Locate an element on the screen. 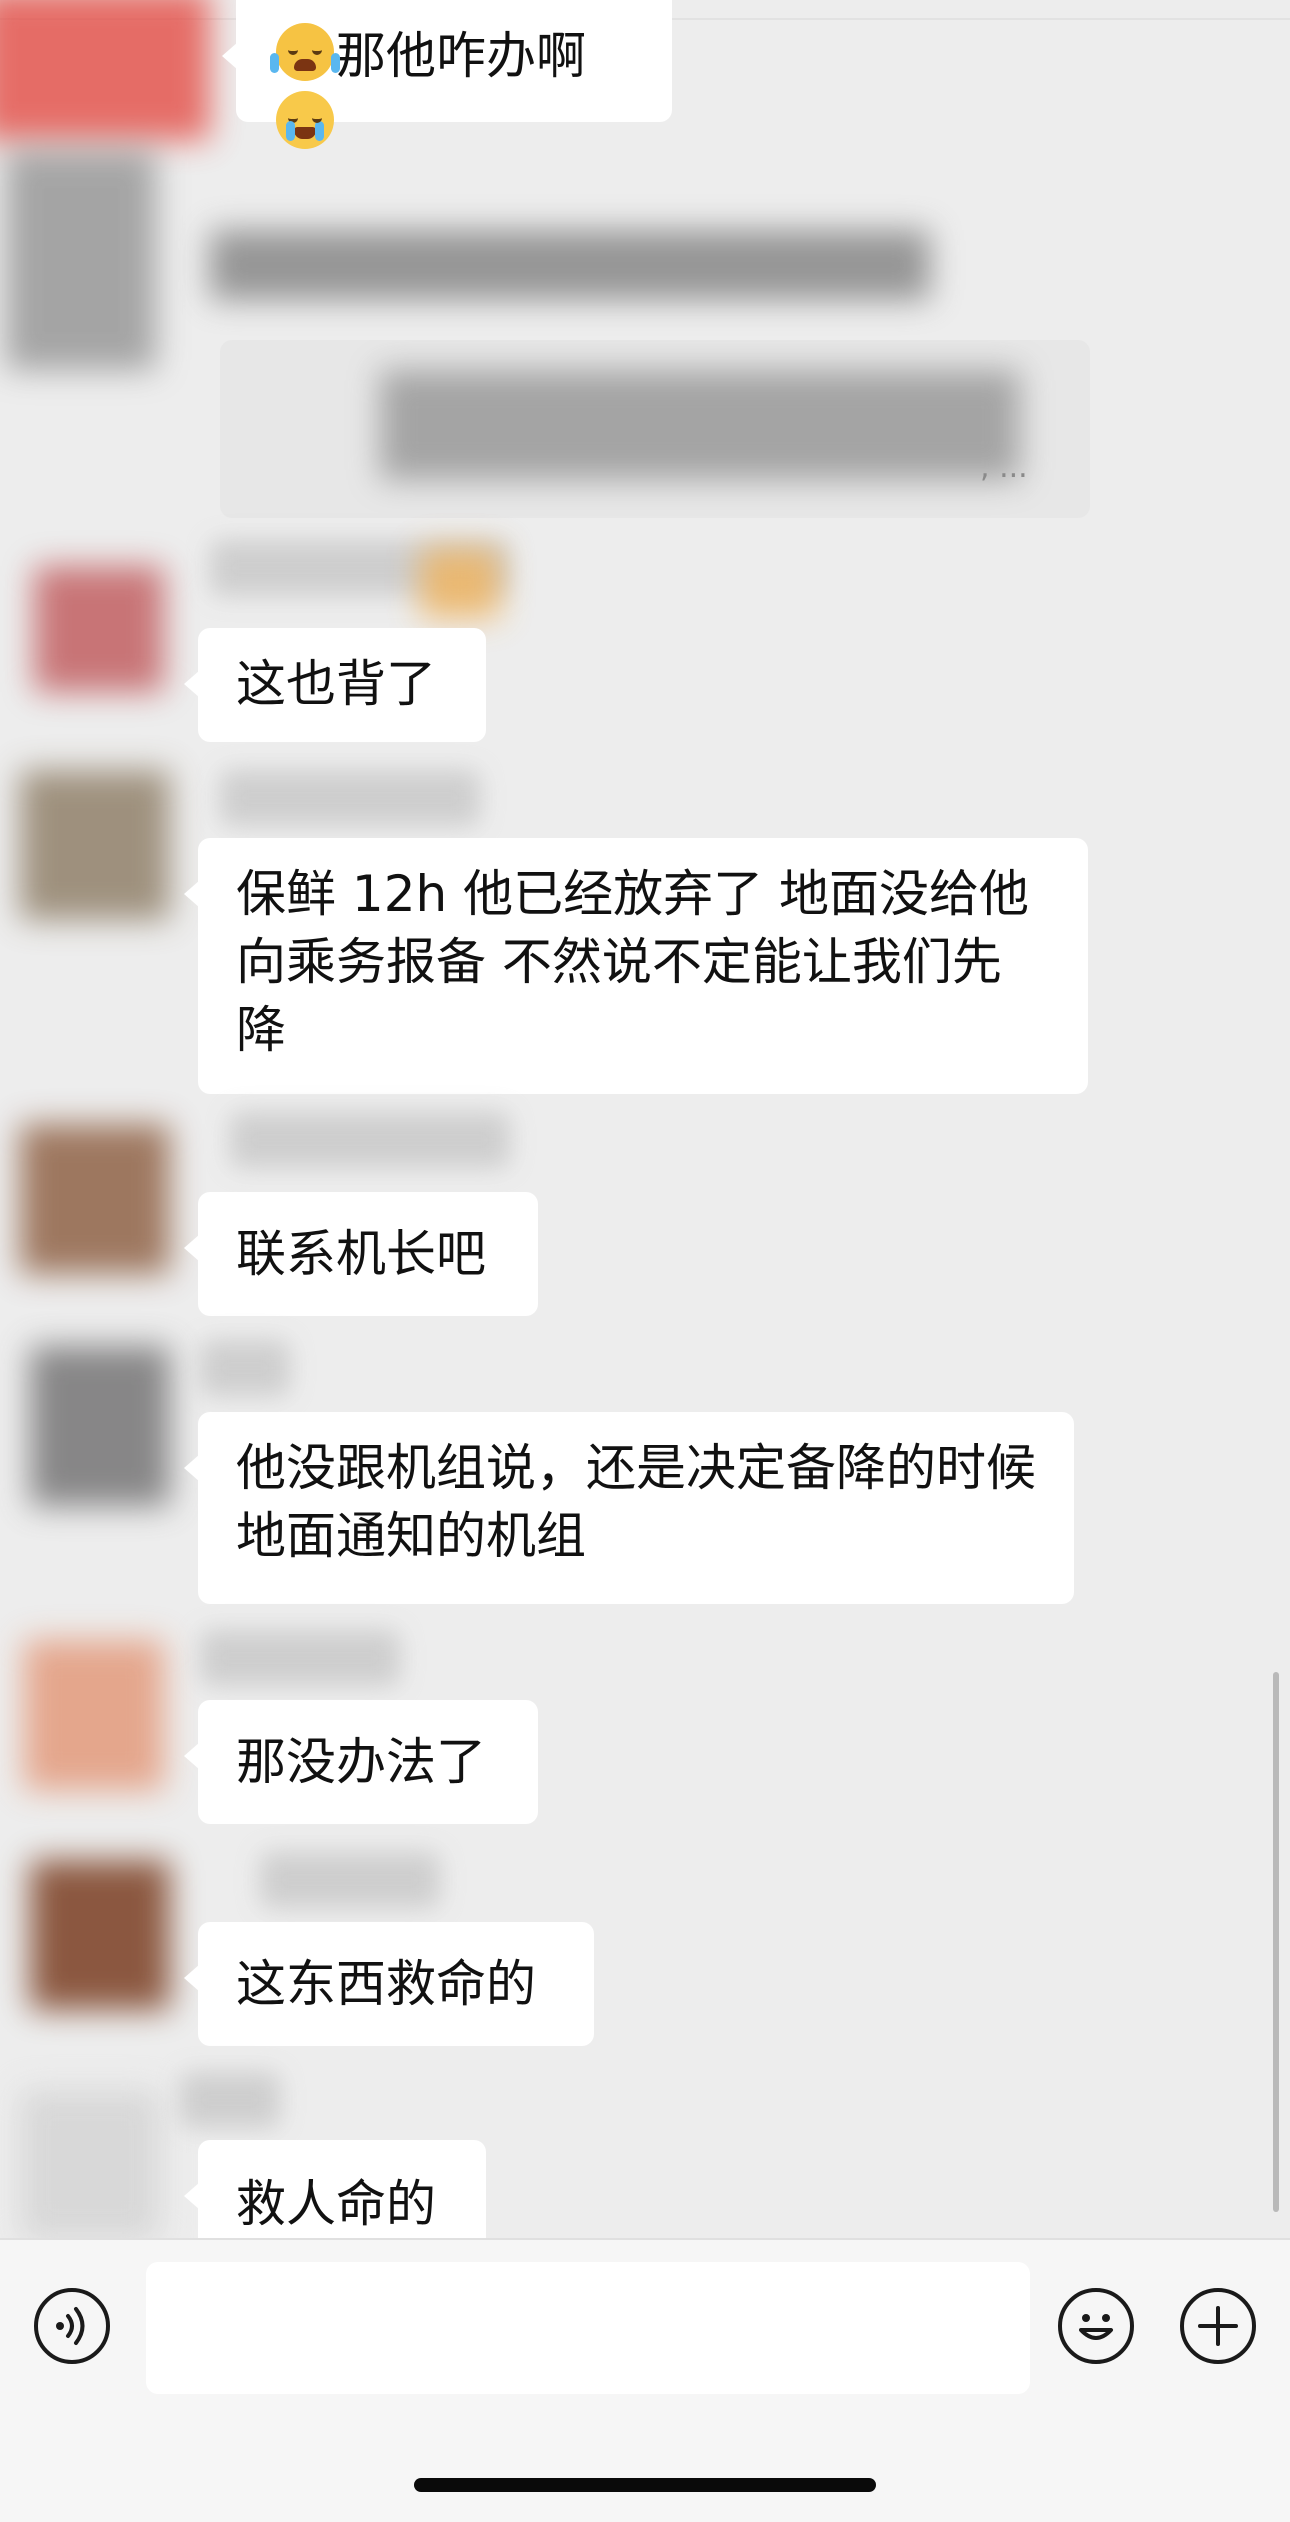 The width and height of the screenshot is (1290, 2522). message-text: 救人命的 is located at coordinates (336, 2204).